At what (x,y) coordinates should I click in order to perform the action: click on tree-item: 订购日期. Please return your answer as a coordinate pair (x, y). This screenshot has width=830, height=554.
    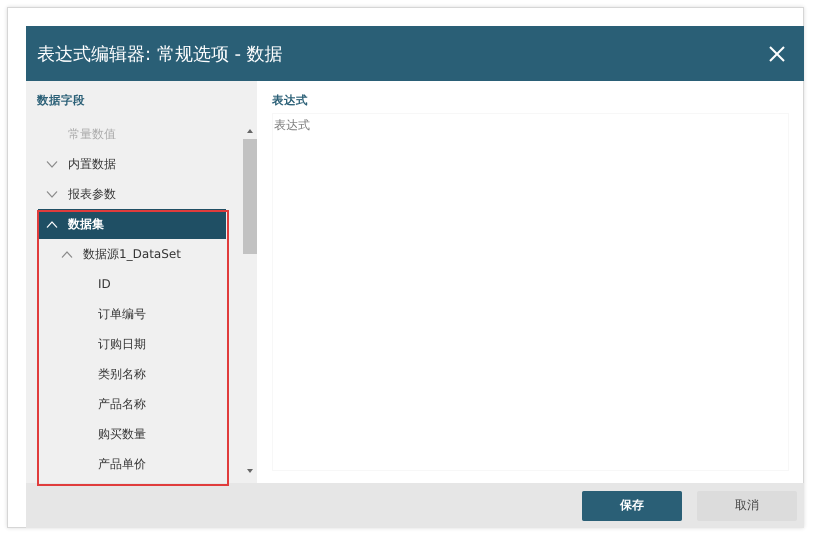
    Looking at the image, I should click on (132, 344).